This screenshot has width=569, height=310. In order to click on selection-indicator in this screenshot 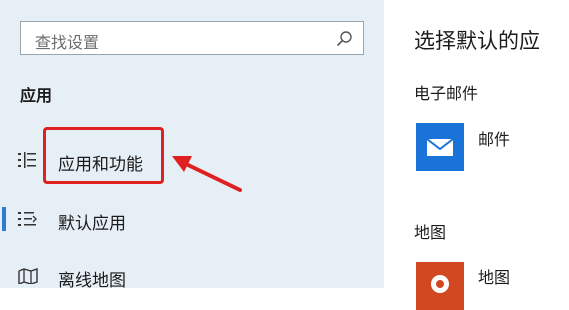, I will do `click(4, 219)`.